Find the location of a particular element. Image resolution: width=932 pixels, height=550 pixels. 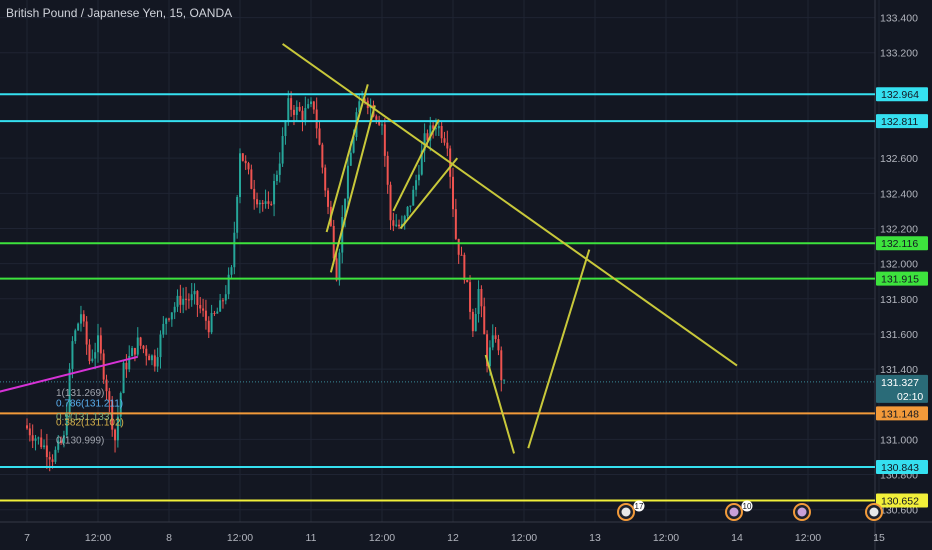

chart-title: British Pound / Japanese Yen, 15, OANDA is located at coordinates (119, 13).